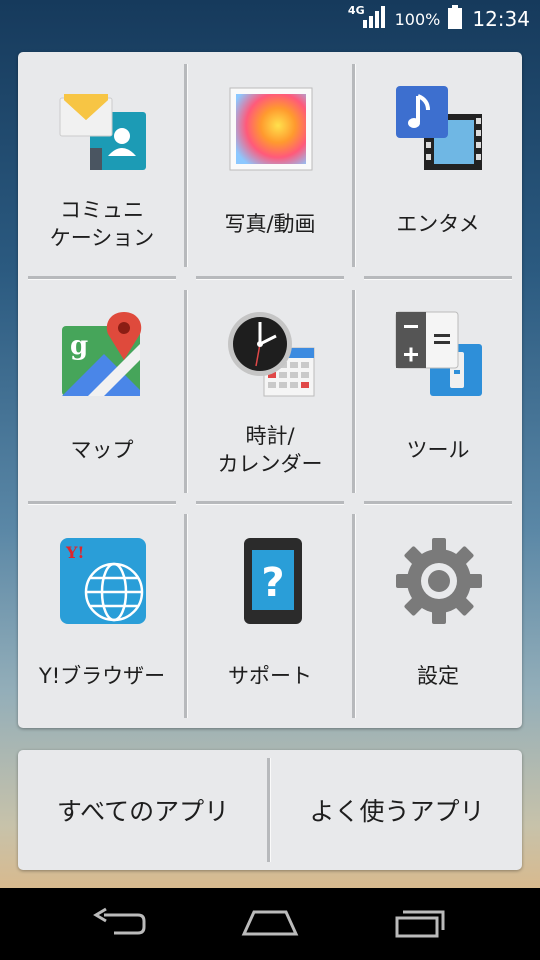 The width and height of the screenshot is (540, 960). What do you see at coordinates (270, 19) in the screenshot?
I see `status-bar: 4G 100% 12:34` at bounding box center [270, 19].